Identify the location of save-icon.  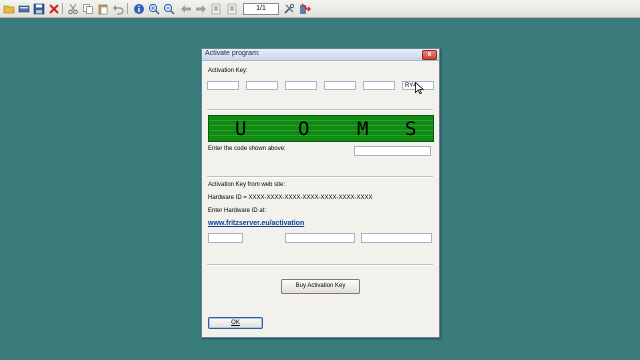
(38, 8).